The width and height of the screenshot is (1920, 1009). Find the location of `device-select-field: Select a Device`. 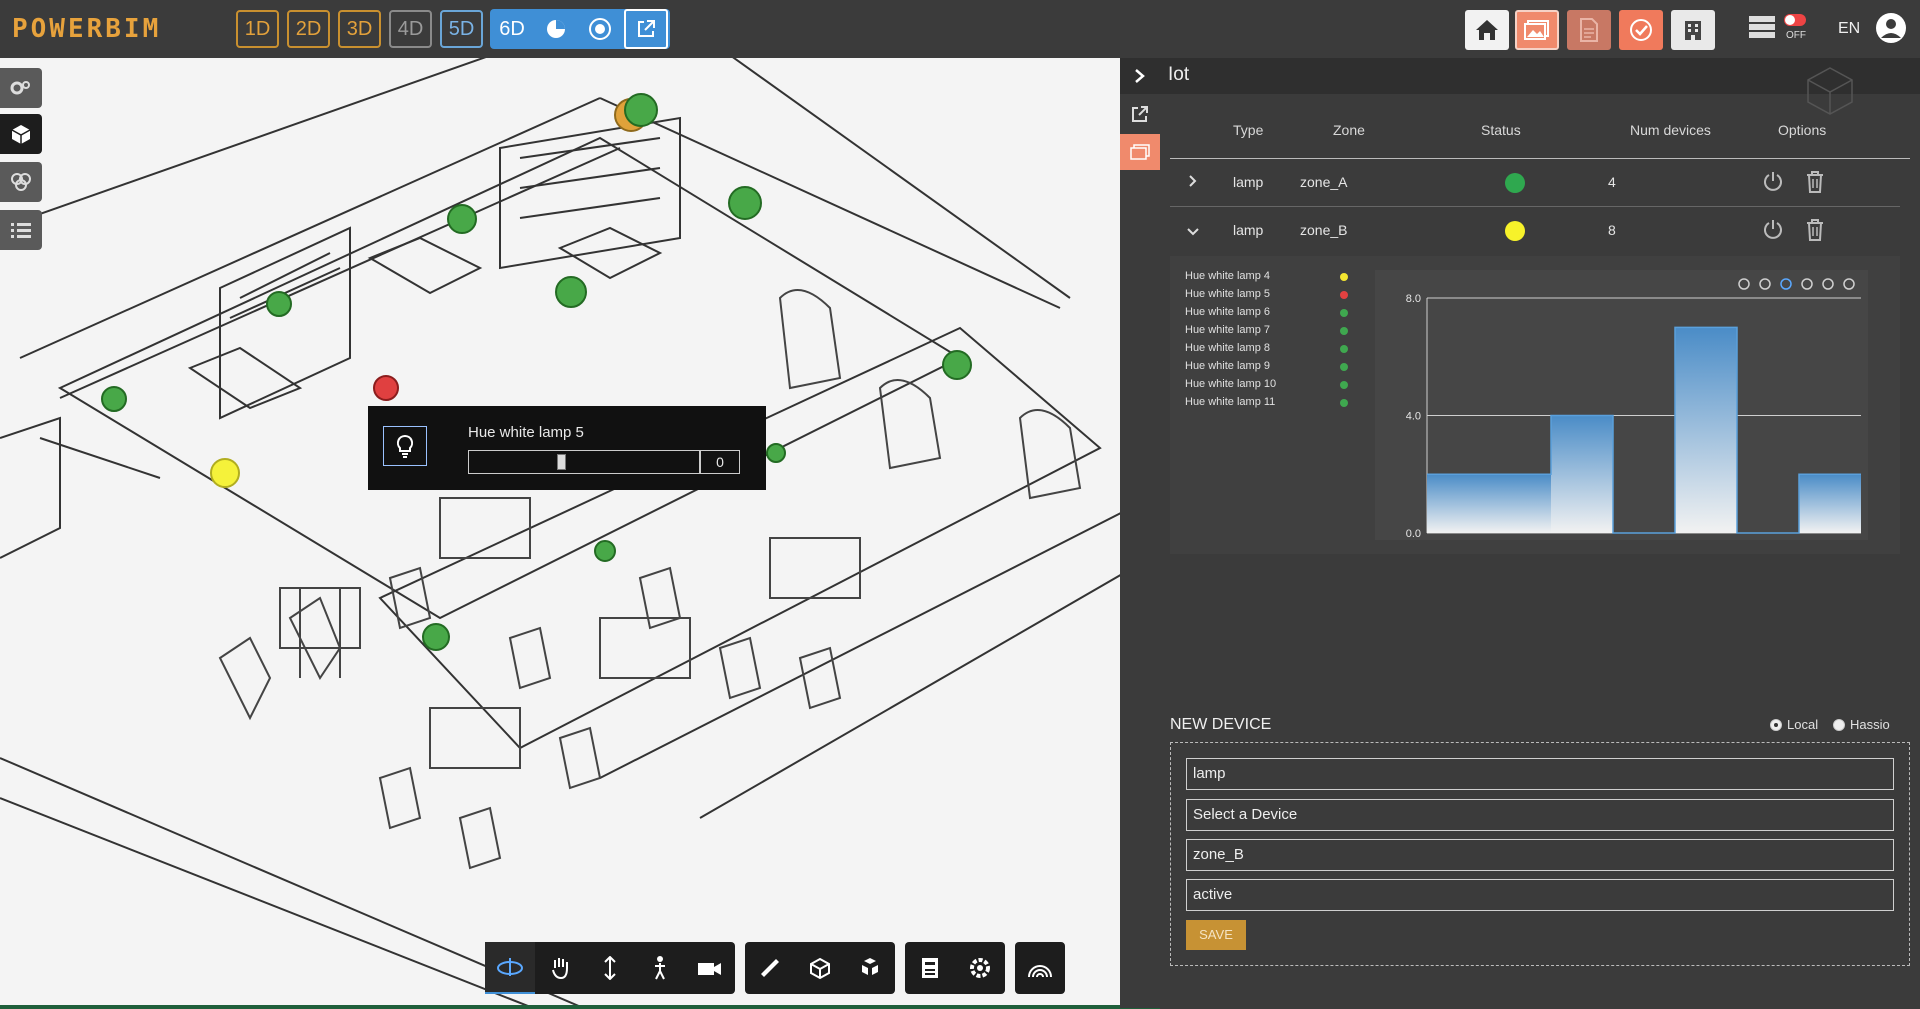

device-select-field: Select a Device is located at coordinates (1540, 815).